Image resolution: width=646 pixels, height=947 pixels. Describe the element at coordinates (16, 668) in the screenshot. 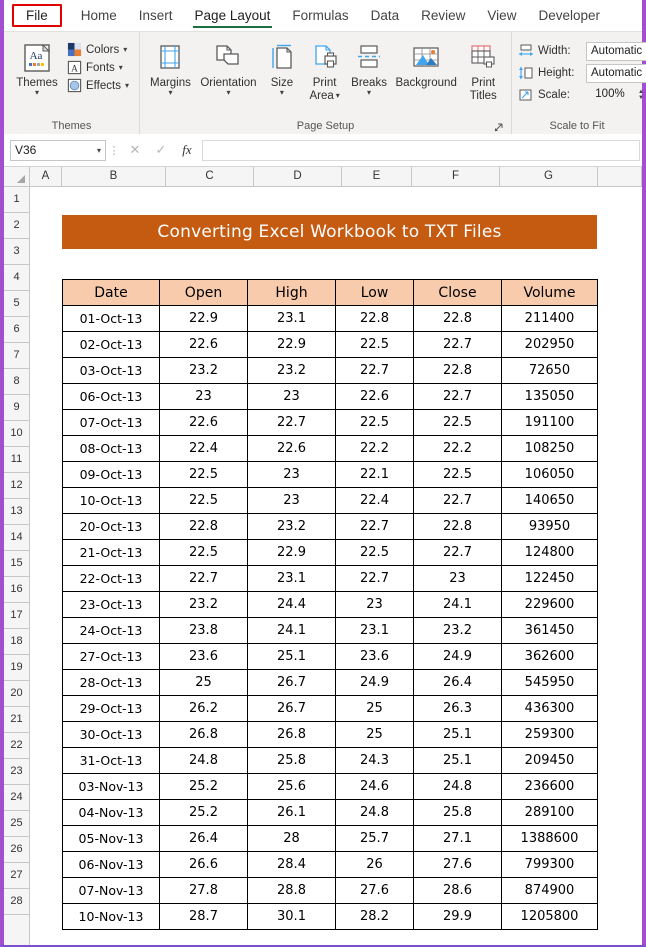

I see `row-header-19: 19` at that location.